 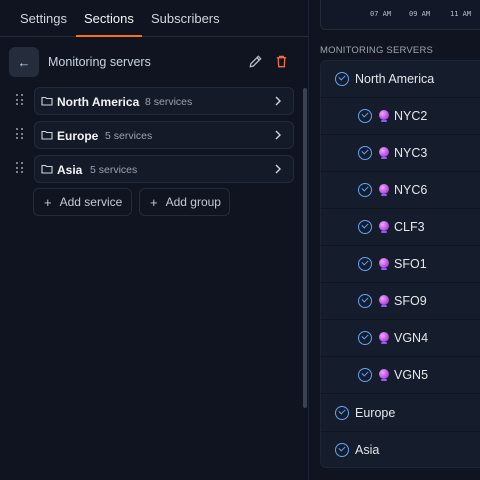 I want to click on status-service-row: CLF3, so click(x=400, y=227).